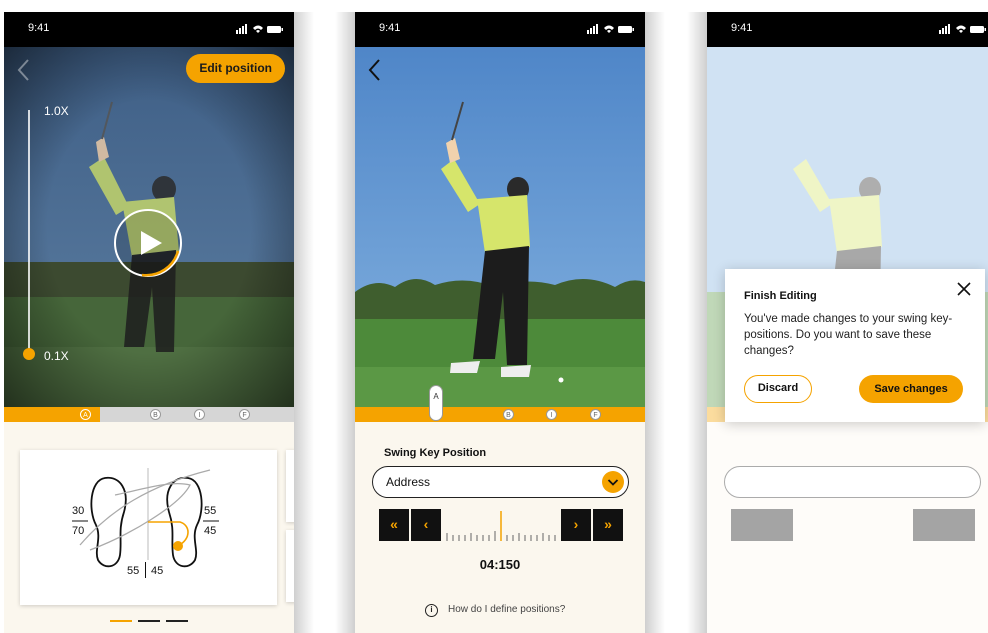 The width and height of the screenshot is (988, 633). What do you see at coordinates (78, 511) in the screenshot?
I see `left-top-value: 30` at bounding box center [78, 511].